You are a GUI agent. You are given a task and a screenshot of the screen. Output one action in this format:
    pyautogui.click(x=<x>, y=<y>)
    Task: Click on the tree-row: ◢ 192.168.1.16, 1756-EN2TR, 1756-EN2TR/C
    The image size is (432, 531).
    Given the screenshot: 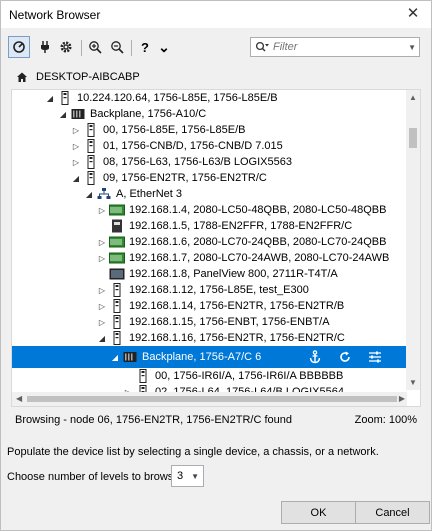 What is the action you would take?
    pyautogui.click(x=209, y=338)
    